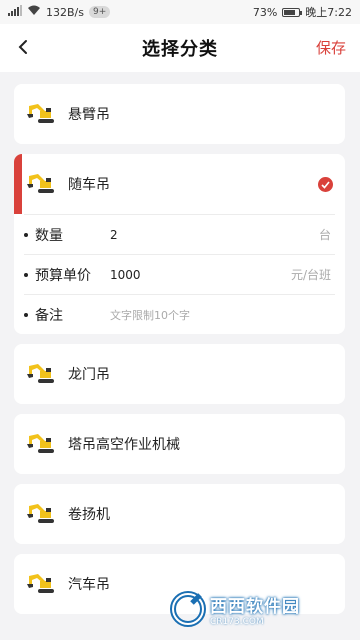 The height and width of the screenshot is (640, 360). Describe the element at coordinates (34, 12) in the screenshot. I see `wifi-icon` at that location.